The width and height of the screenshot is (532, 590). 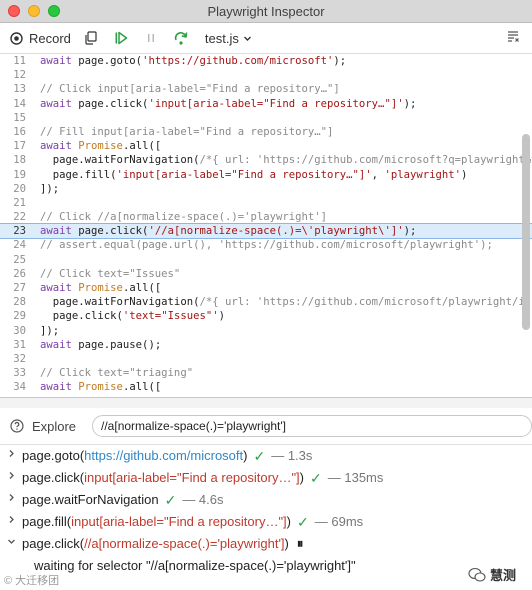 What do you see at coordinates (266, 189) in the screenshot?
I see `code-line: 20]);` at bounding box center [266, 189].